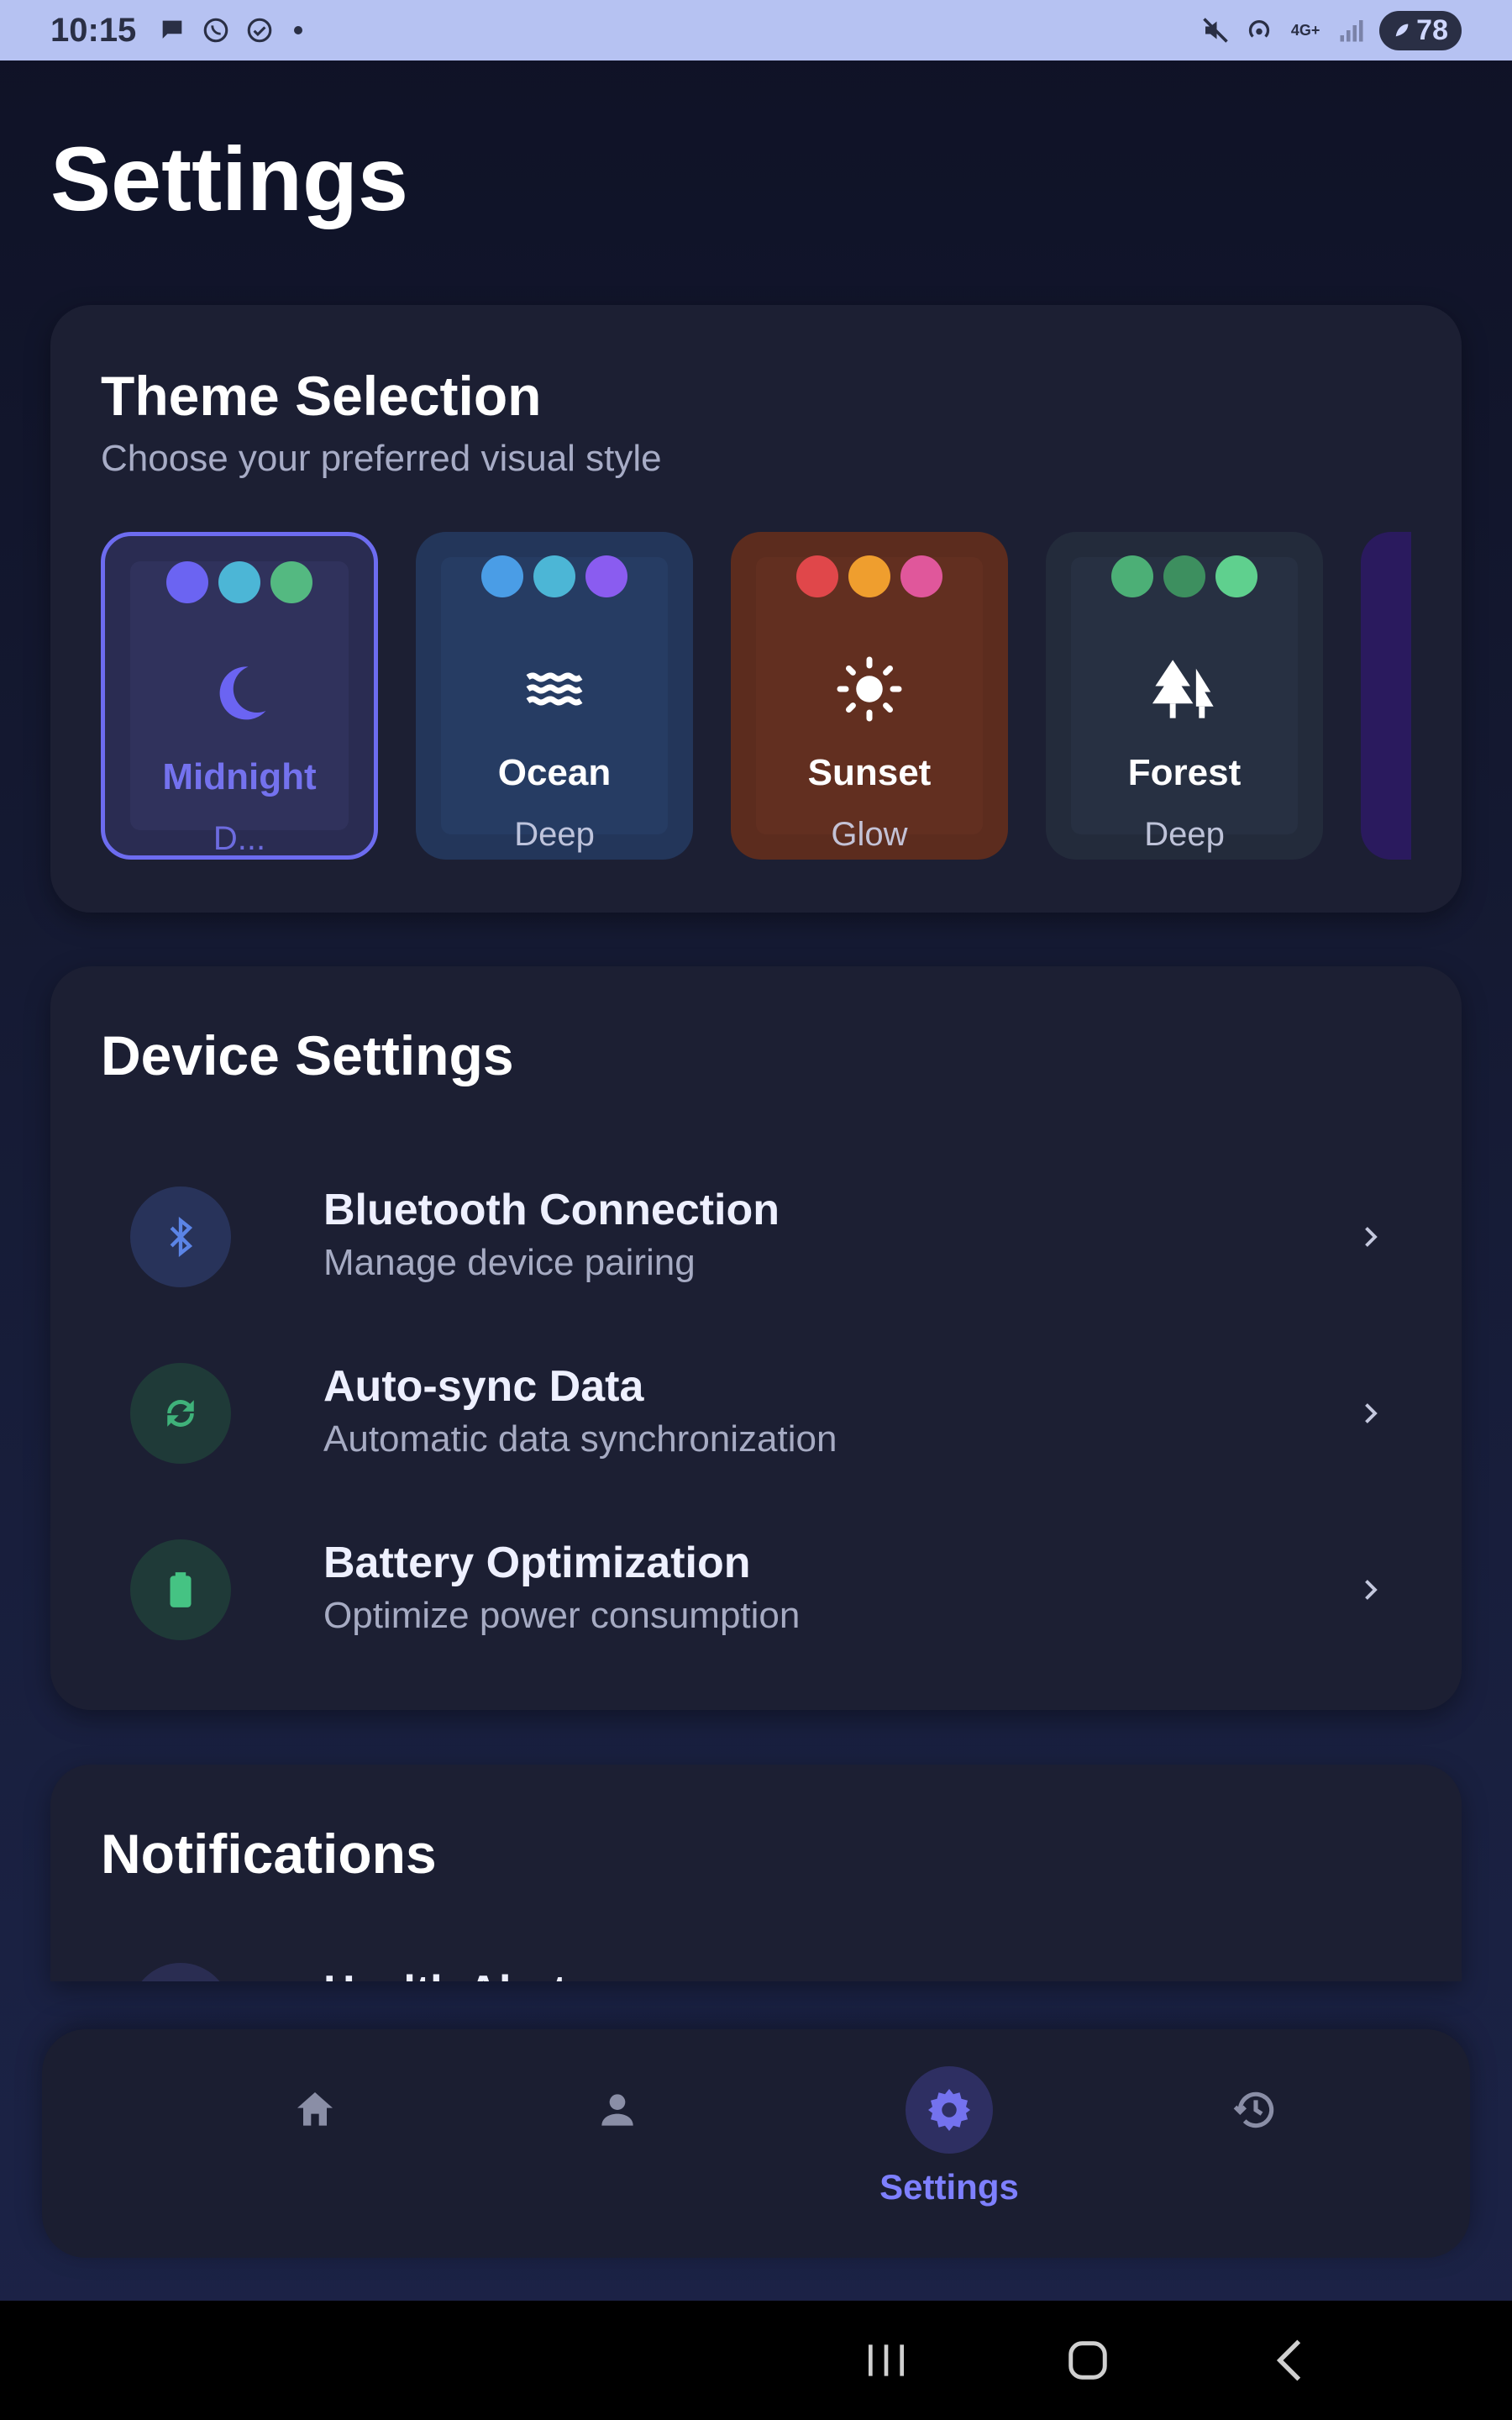 This screenshot has width=1512, height=2420. Describe the element at coordinates (562, 1616) in the screenshot. I see `row-subtitle: Optimize power consumption` at that location.